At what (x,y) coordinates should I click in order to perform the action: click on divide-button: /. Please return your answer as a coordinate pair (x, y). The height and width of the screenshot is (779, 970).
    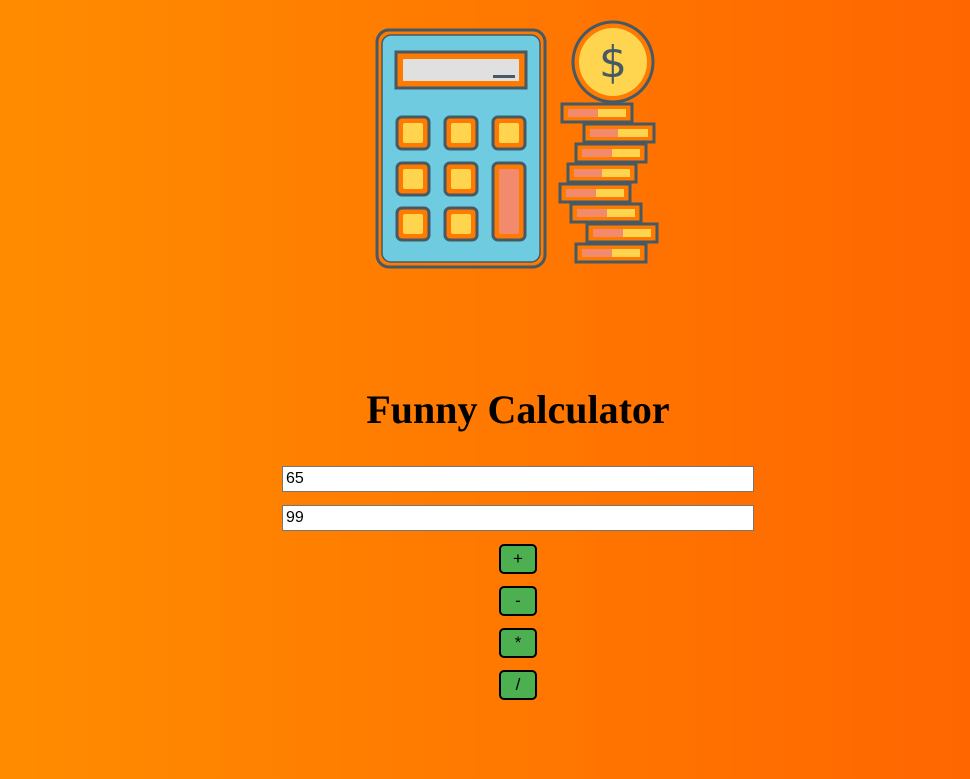
    Looking at the image, I should click on (518, 685).